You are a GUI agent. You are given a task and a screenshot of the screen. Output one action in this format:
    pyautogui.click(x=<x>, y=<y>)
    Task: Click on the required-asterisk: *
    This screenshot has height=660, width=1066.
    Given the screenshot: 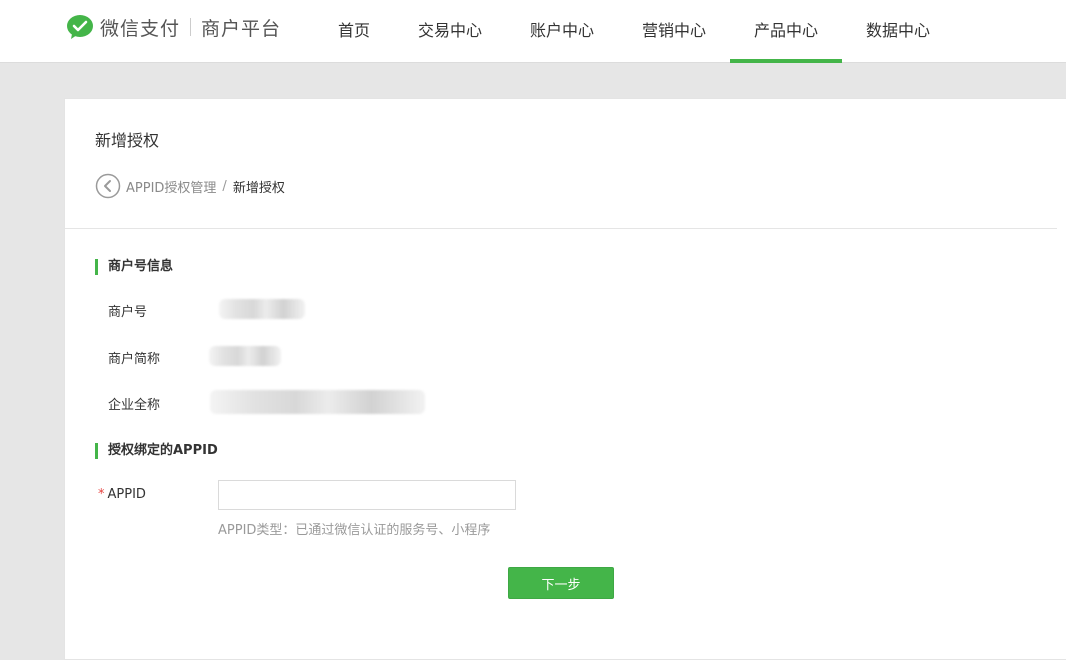 What is the action you would take?
    pyautogui.click(x=101, y=494)
    